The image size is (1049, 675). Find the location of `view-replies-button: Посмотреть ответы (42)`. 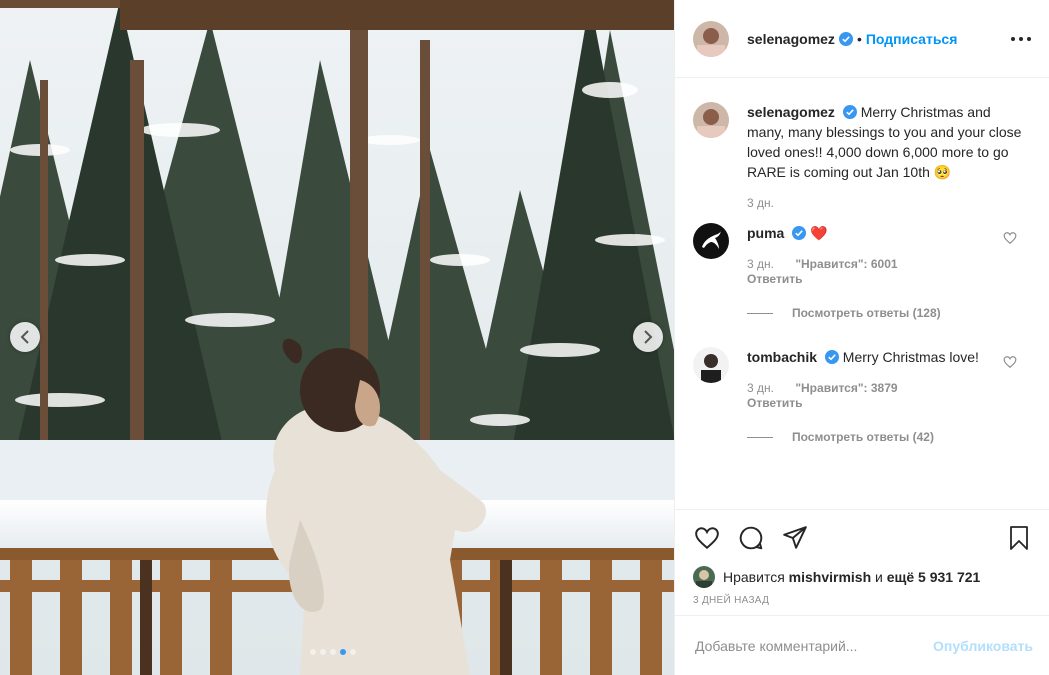

view-replies-button: Посмотреть ответы (42) is located at coordinates (887, 437).